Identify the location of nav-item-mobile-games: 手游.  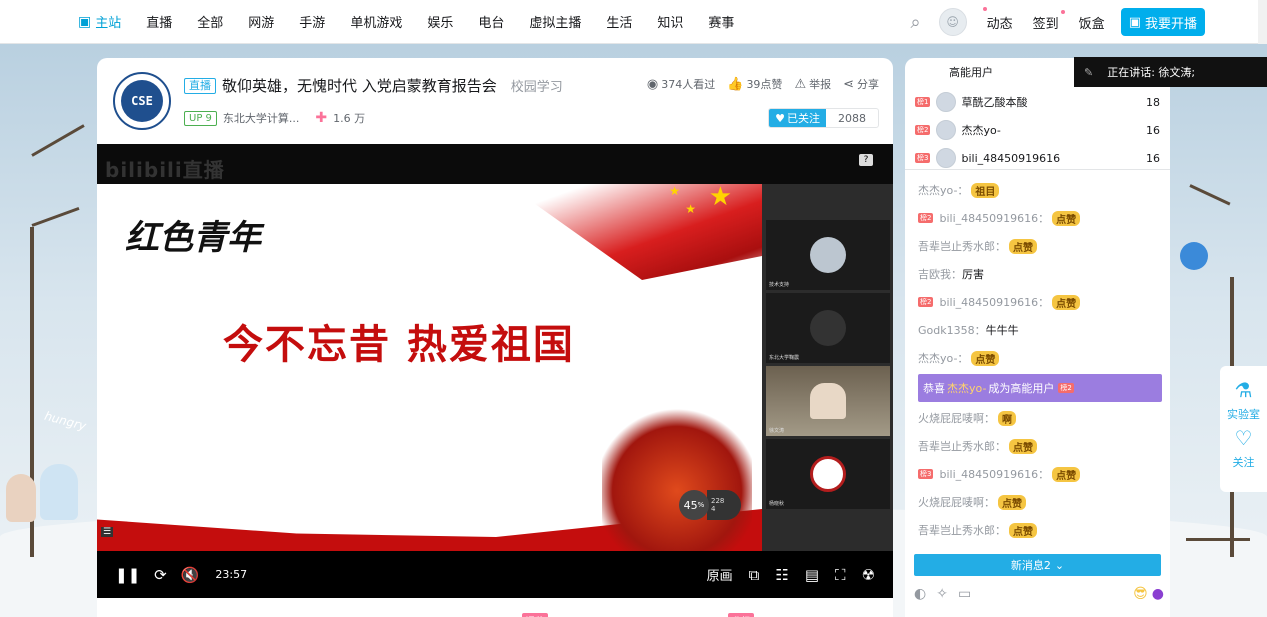
(312, 21).